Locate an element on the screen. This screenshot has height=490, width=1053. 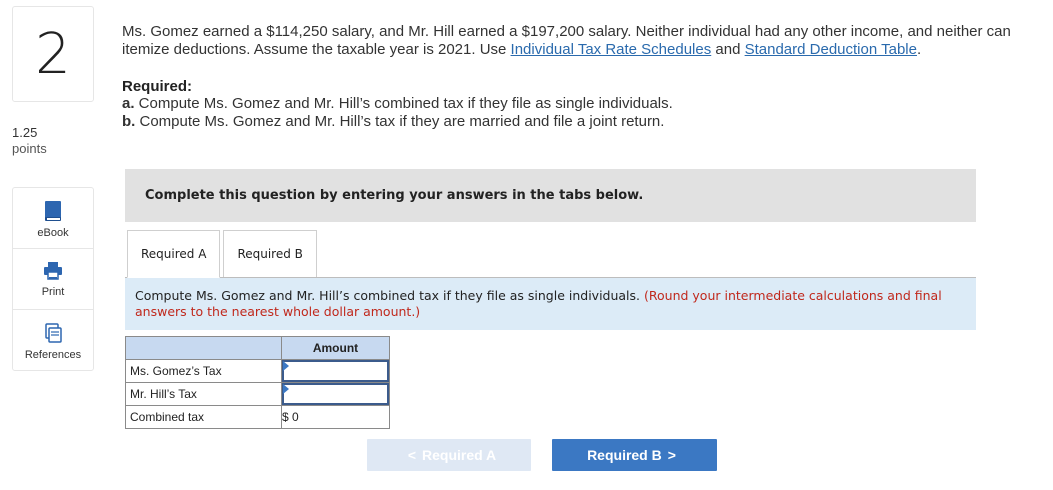
hill-tax-input is located at coordinates (335, 394).